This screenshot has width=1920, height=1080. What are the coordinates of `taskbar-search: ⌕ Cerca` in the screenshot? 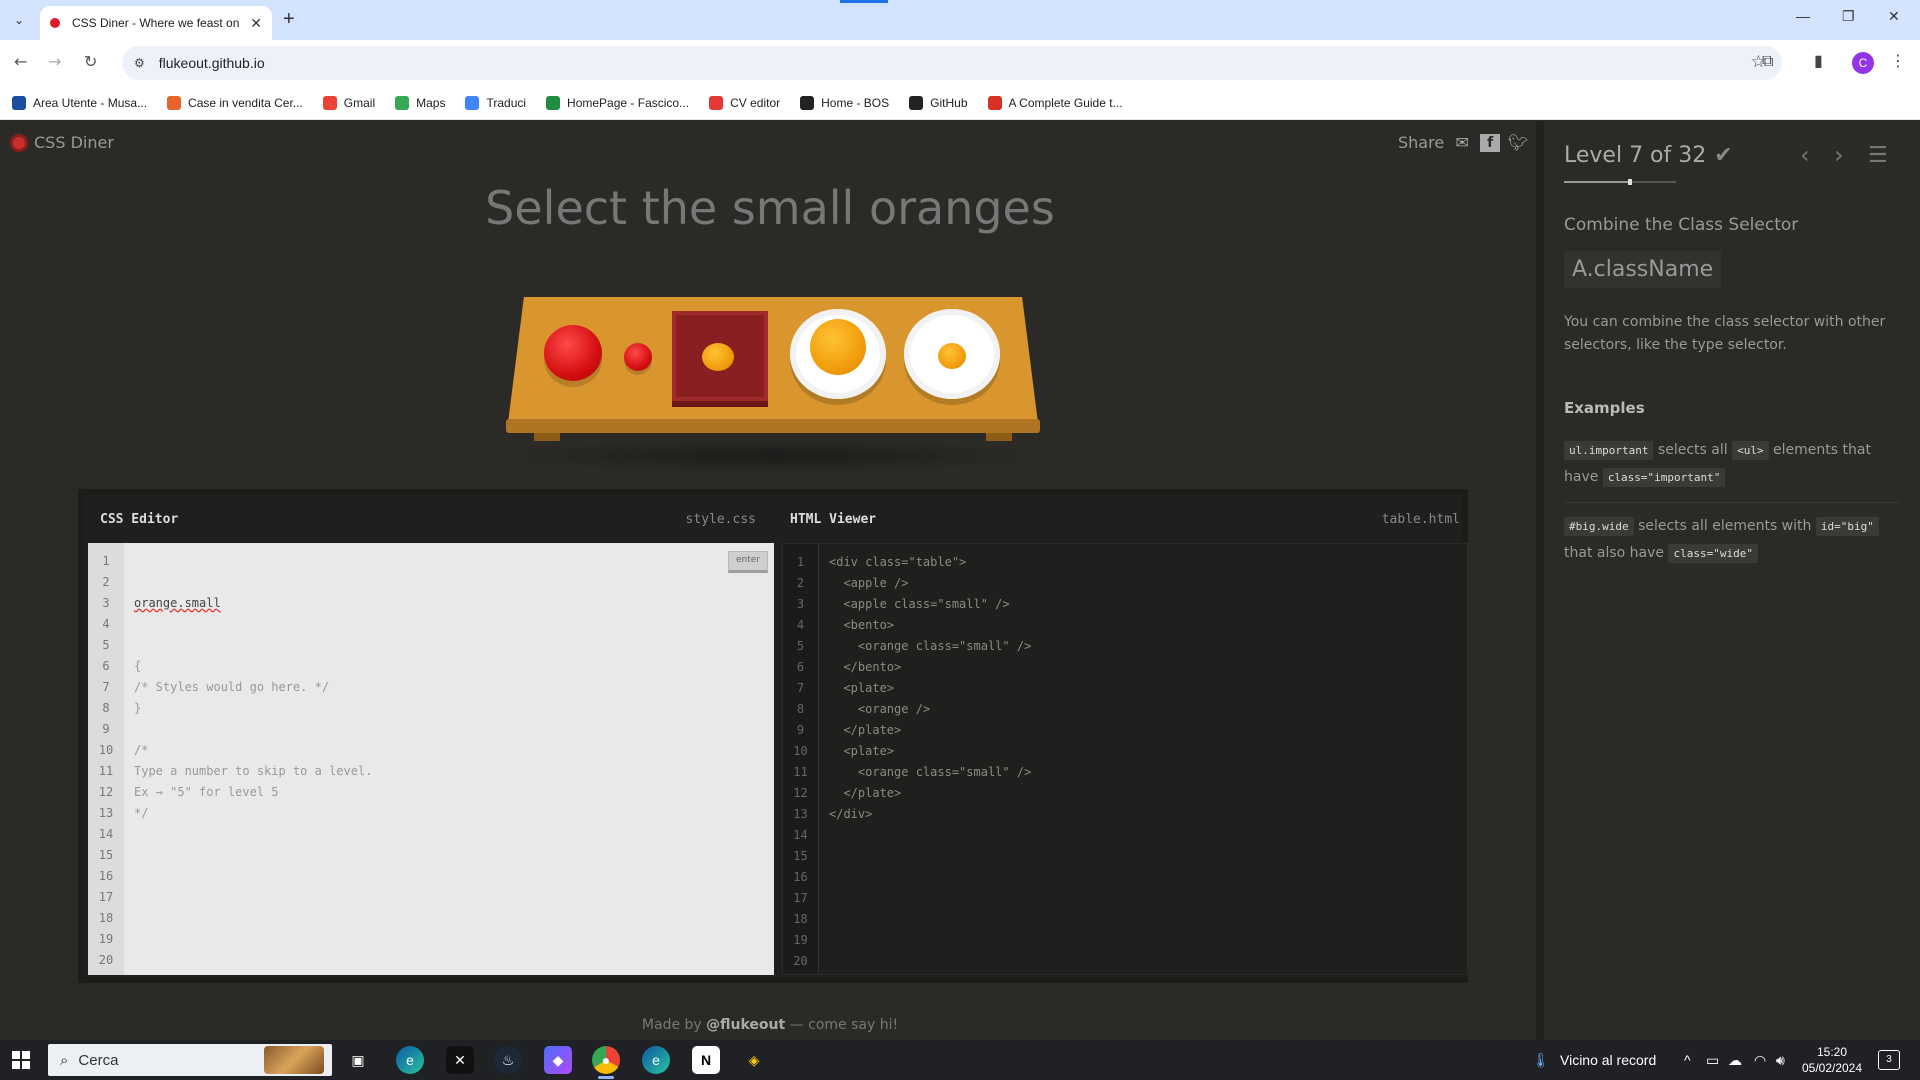 It's located at (190, 1060).